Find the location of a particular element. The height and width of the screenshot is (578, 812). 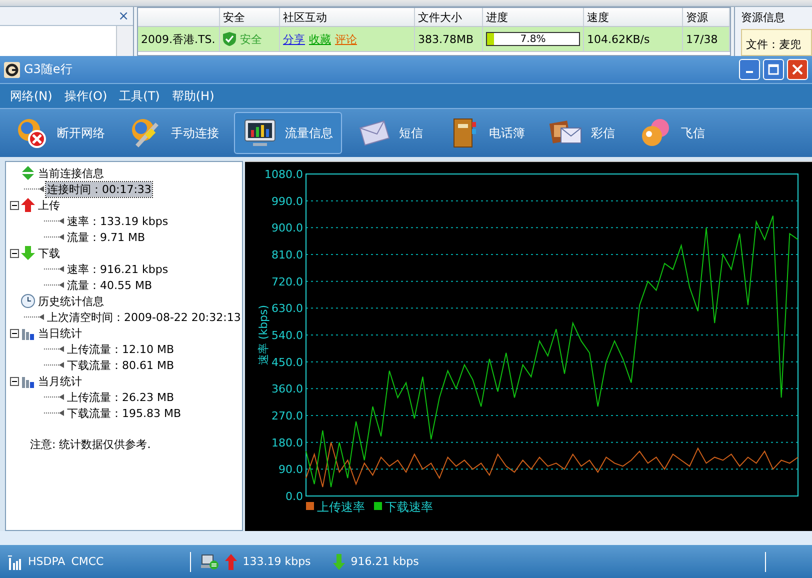

tree-leaf: 上传流量：26.23 MB is located at coordinates (121, 397).